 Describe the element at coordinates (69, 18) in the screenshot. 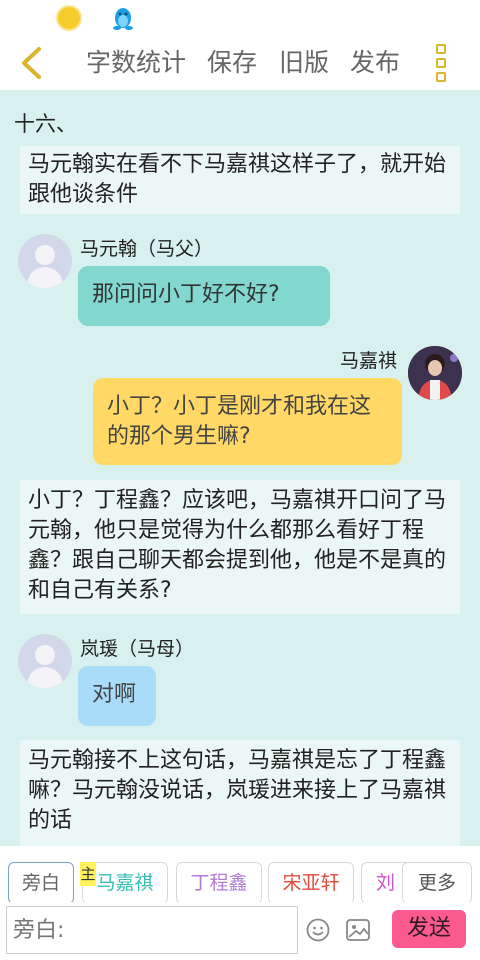

I see `sun-notification-icon` at that location.